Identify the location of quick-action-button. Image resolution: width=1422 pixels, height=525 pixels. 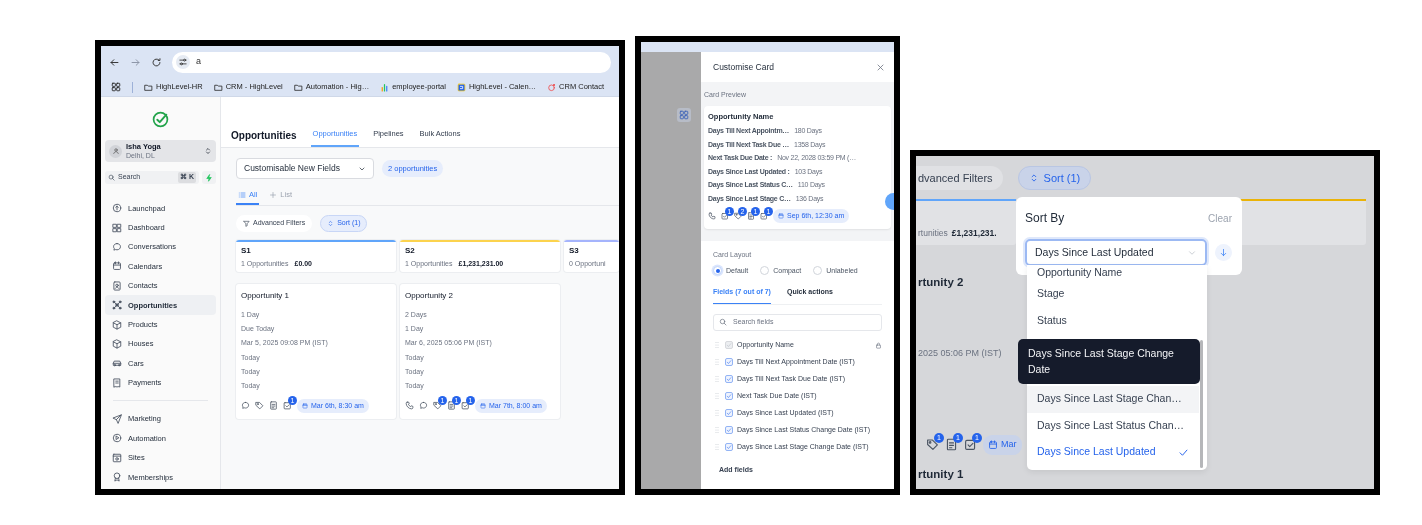
(209, 177).